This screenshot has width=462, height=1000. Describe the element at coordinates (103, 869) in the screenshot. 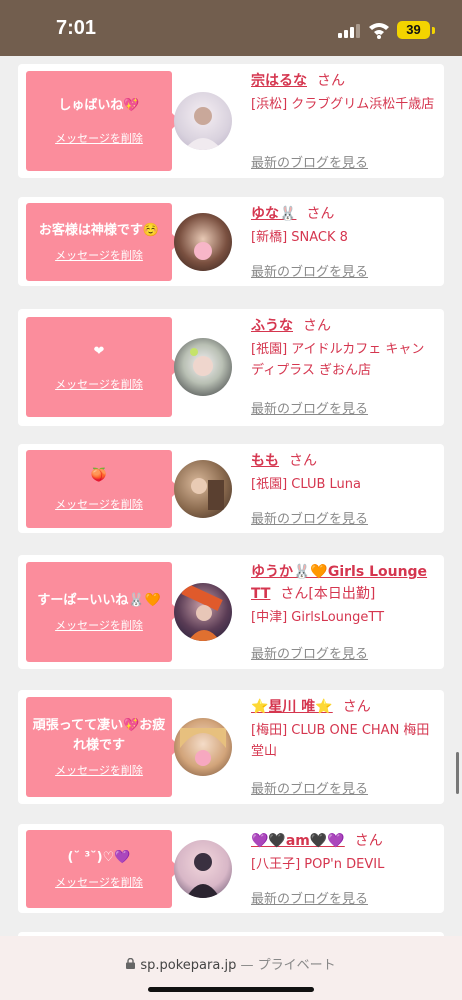

I see `message-bubble: (˘ ³˘)♡💜 メッセージを削除` at that location.